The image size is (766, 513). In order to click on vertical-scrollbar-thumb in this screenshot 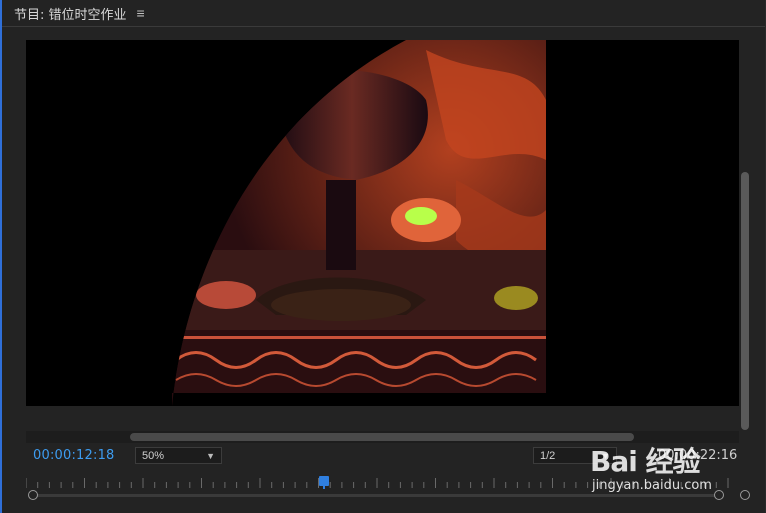, I will do `click(745, 301)`.